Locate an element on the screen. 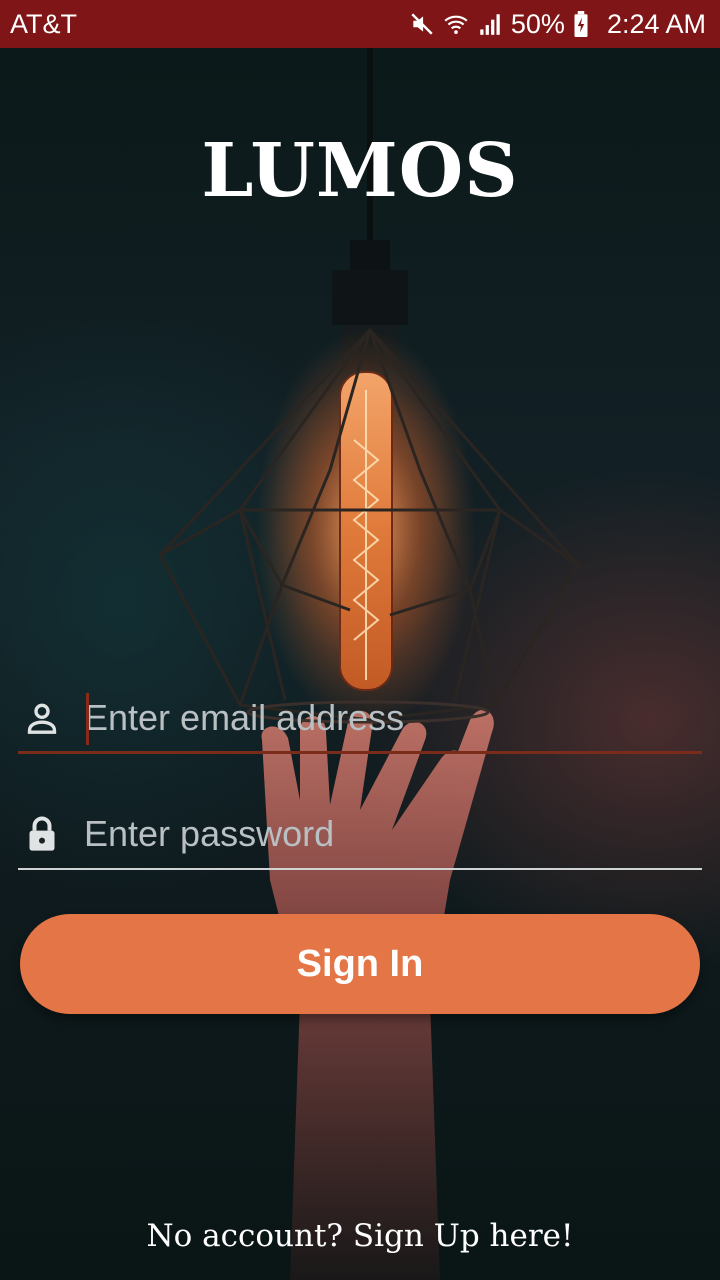 This screenshot has height=1280, width=720. wifi-icon is located at coordinates (456, 24).